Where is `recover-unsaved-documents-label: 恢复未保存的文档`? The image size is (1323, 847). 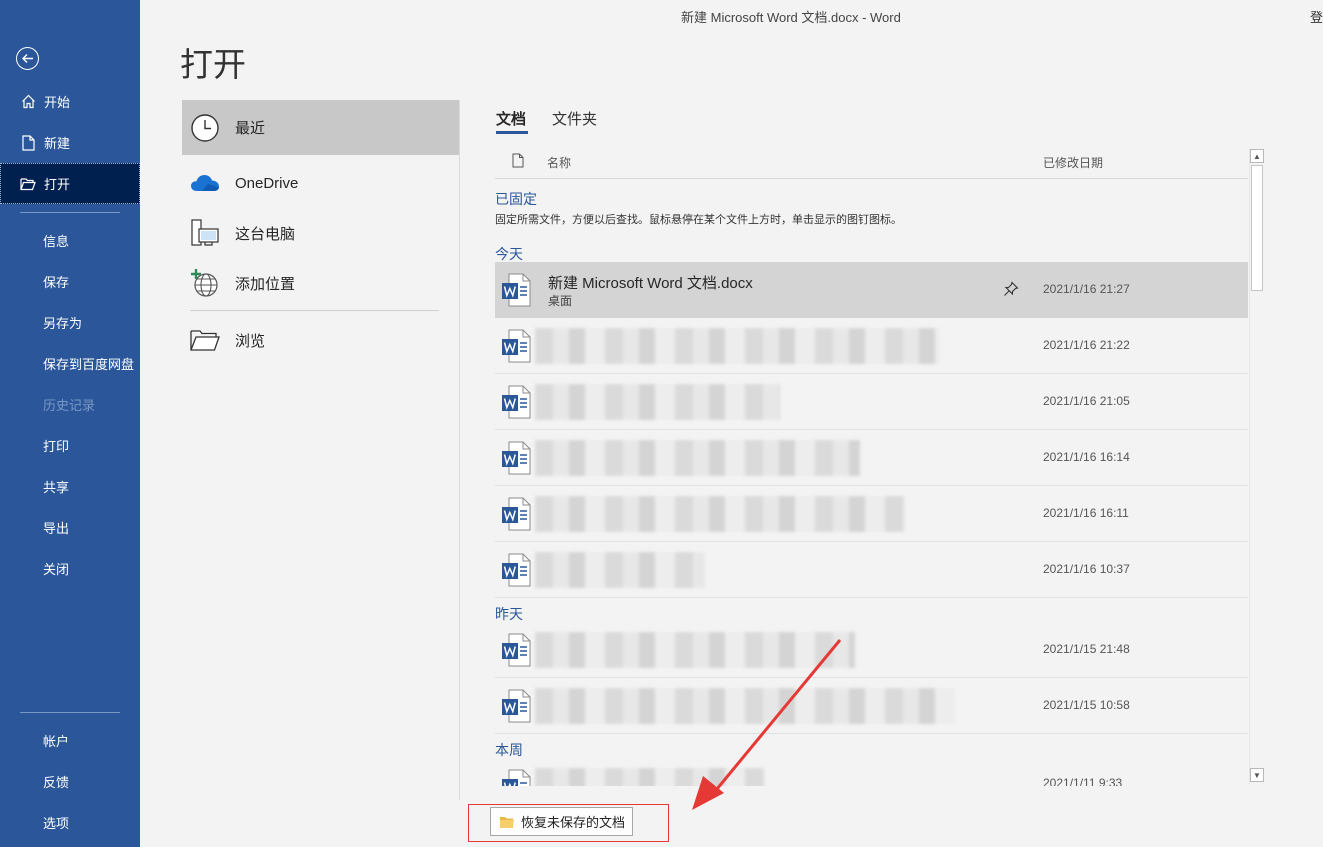 recover-unsaved-documents-label: 恢复未保存的文档 is located at coordinates (573, 822).